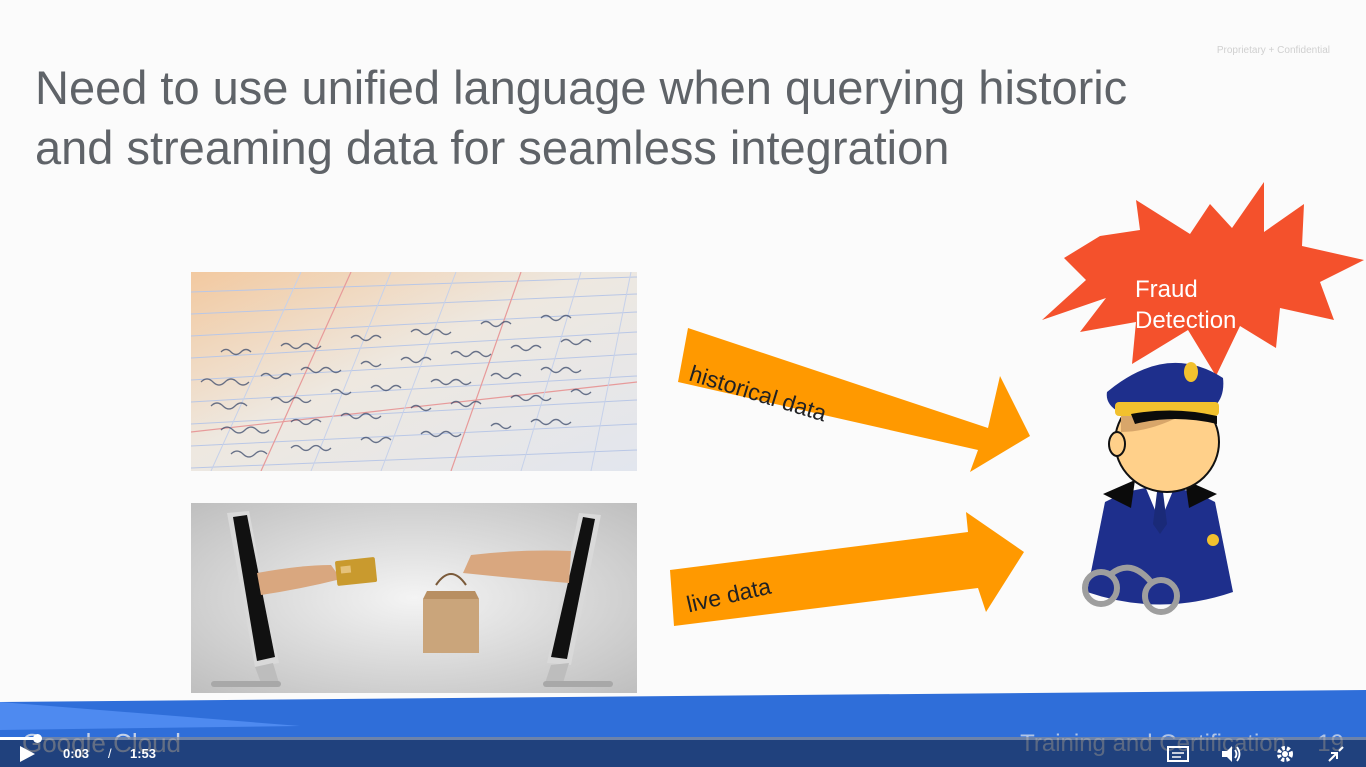 The height and width of the screenshot is (767, 1366). I want to click on fraud-line-2: Detection, so click(1186, 320).